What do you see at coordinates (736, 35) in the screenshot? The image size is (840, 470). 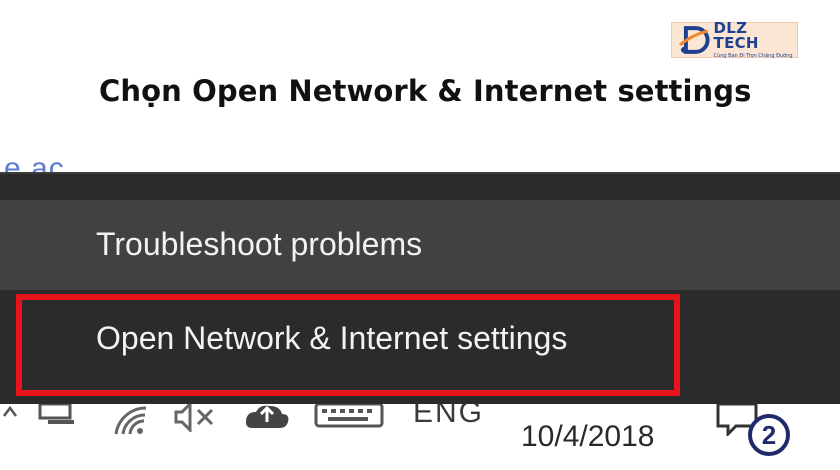 I see `logo-name: DLZ TECH` at bounding box center [736, 35].